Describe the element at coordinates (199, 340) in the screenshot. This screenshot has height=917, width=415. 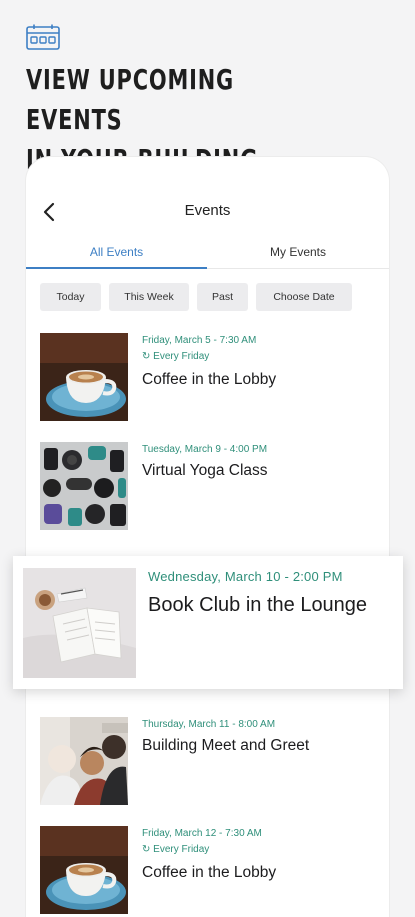
I see `event-date: Friday, March 5 - 7:30 AM` at that location.